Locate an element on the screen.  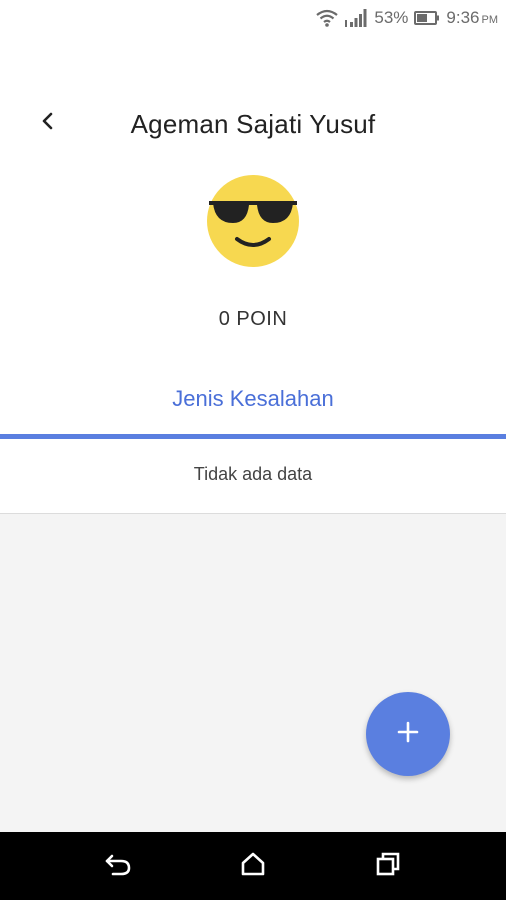
status-icons: 53% 9:36 PM is located at coordinates (407, 18).